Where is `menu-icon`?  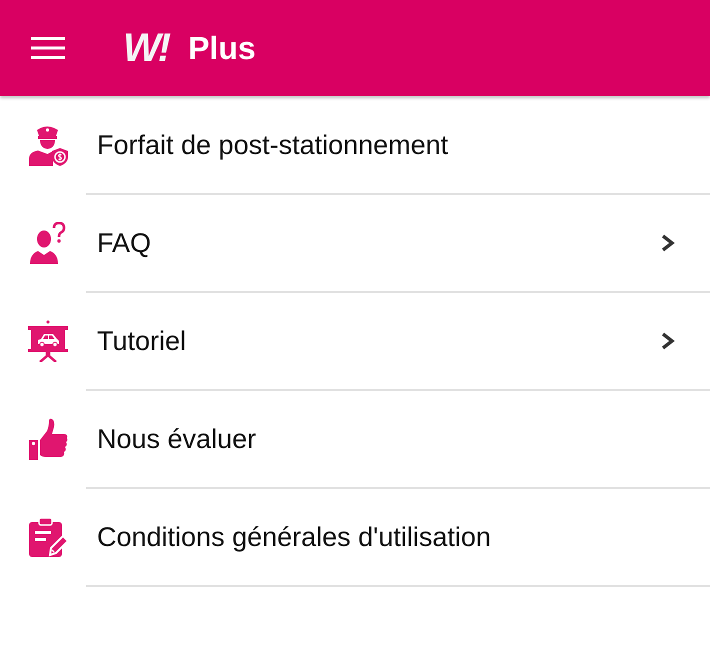 menu-icon is located at coordinates (48, 48).